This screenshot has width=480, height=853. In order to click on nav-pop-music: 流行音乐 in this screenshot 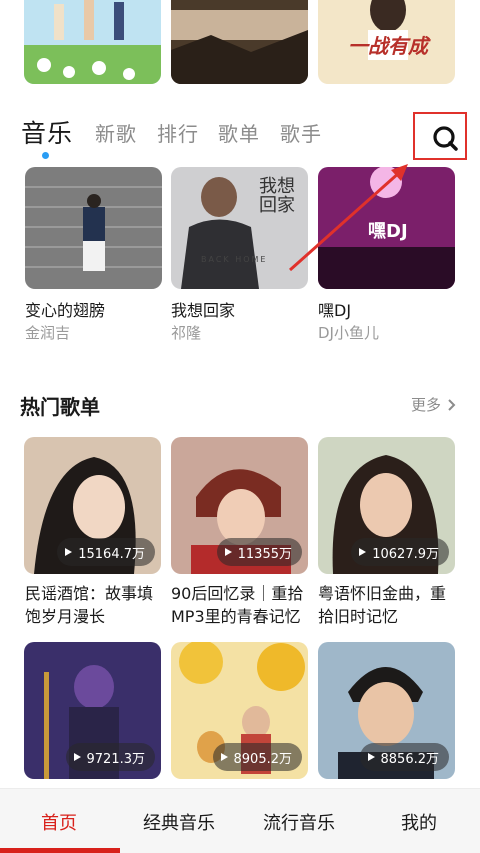, I will do `click(299, 822)`.